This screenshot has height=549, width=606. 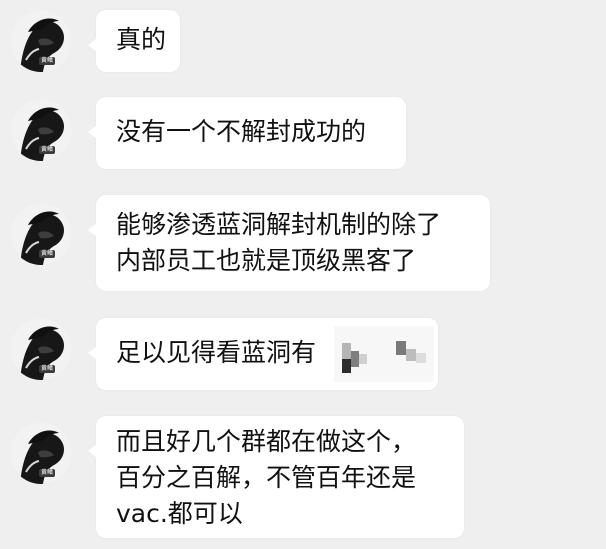 I want to click on message-bubble: 能够渗透蓝洞解封机制的除了 内部员工也就是顶级黑客了, so click(x=289, y=243).